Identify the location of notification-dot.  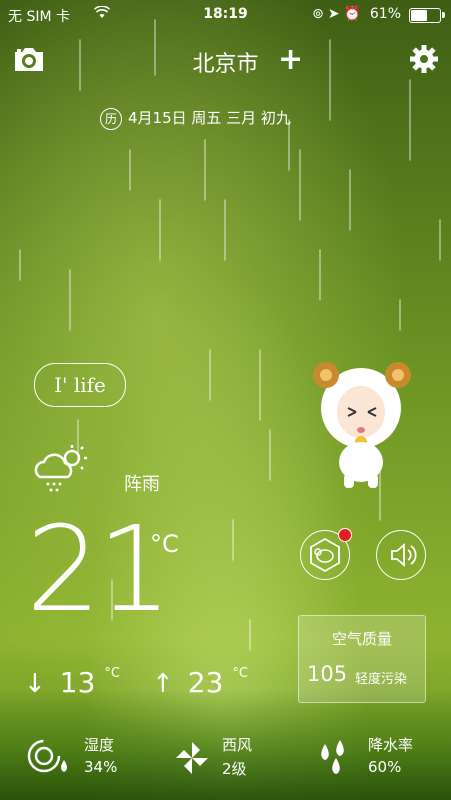
(345, 535).